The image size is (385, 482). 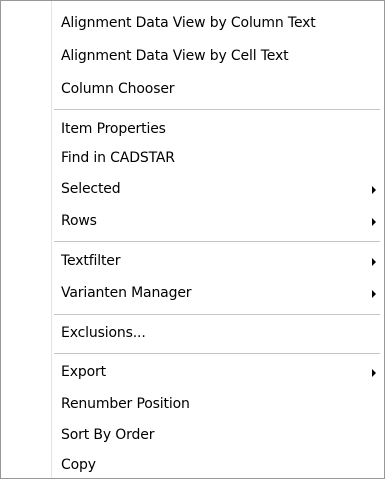 I want to click on menu-item-label: Sort By Order, so click(x=108, y=435).